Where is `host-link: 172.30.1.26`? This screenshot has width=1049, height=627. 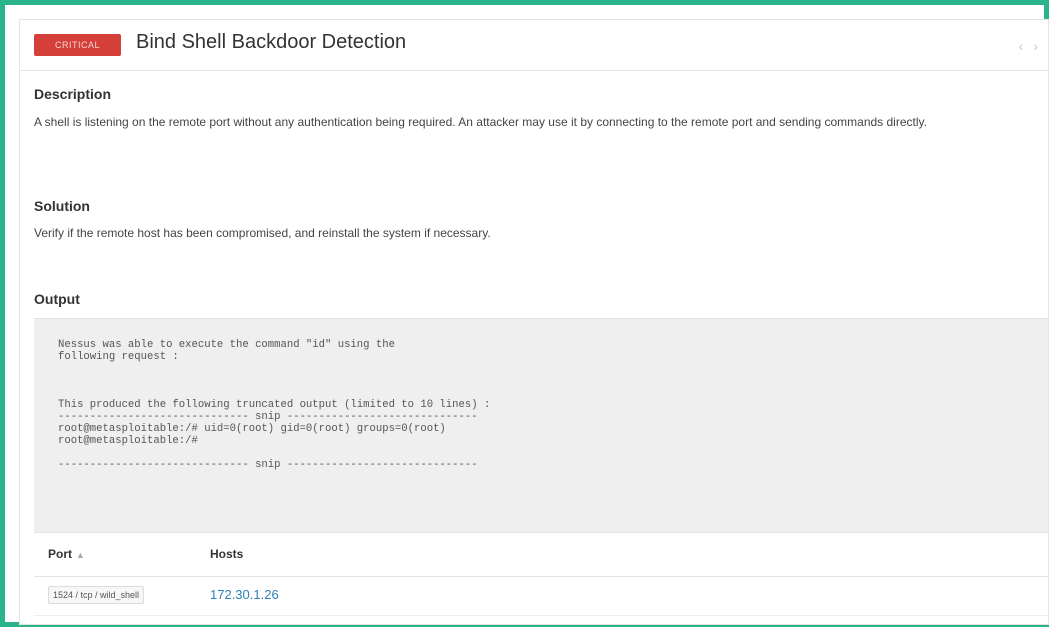
host-link: 172.30.1.26 is located at coordinates (244, 594).